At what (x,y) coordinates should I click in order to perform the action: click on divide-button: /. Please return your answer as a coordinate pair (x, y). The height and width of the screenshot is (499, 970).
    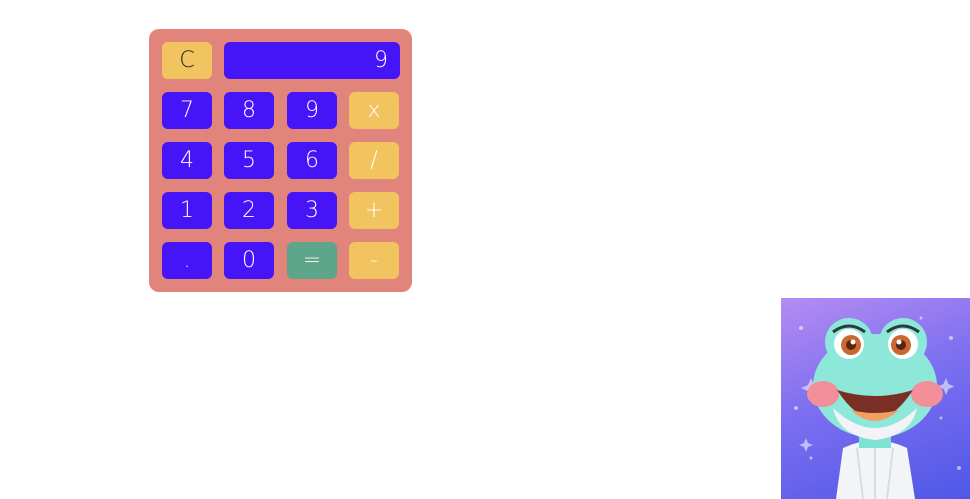
    Looking at the image, I should click on (374, 160).